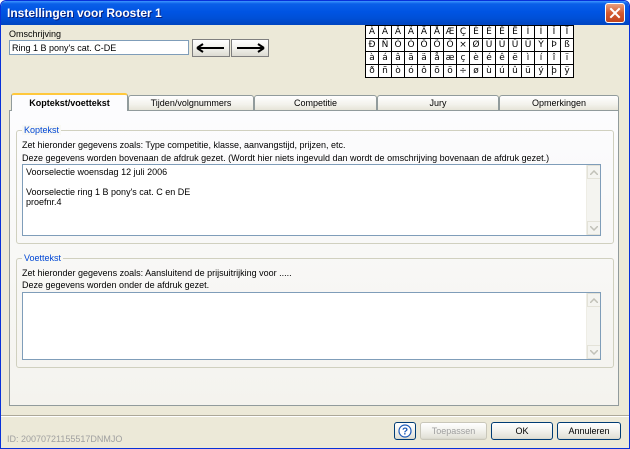 The height and width of the screenshot is (449, 630). What do you see at coordinates (463, 71) in the screenshot?
I see `char-cell: ÷` at bounding box center [463, 71].